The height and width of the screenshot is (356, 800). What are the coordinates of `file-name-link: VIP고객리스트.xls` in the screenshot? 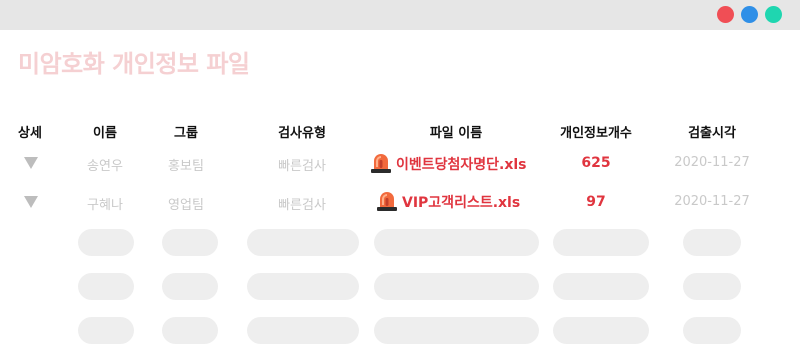 It's located at (461, 203).